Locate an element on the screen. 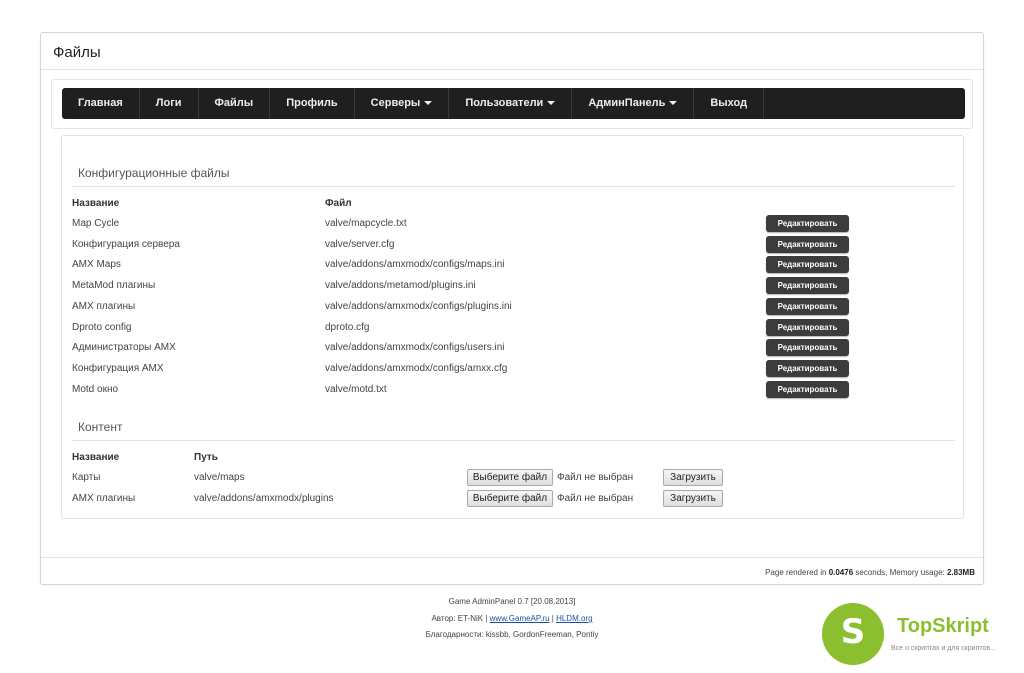 Image resolution: width=1024 pixels, height=673 pixels. content-section-divider is located at coordinates (513, 440).